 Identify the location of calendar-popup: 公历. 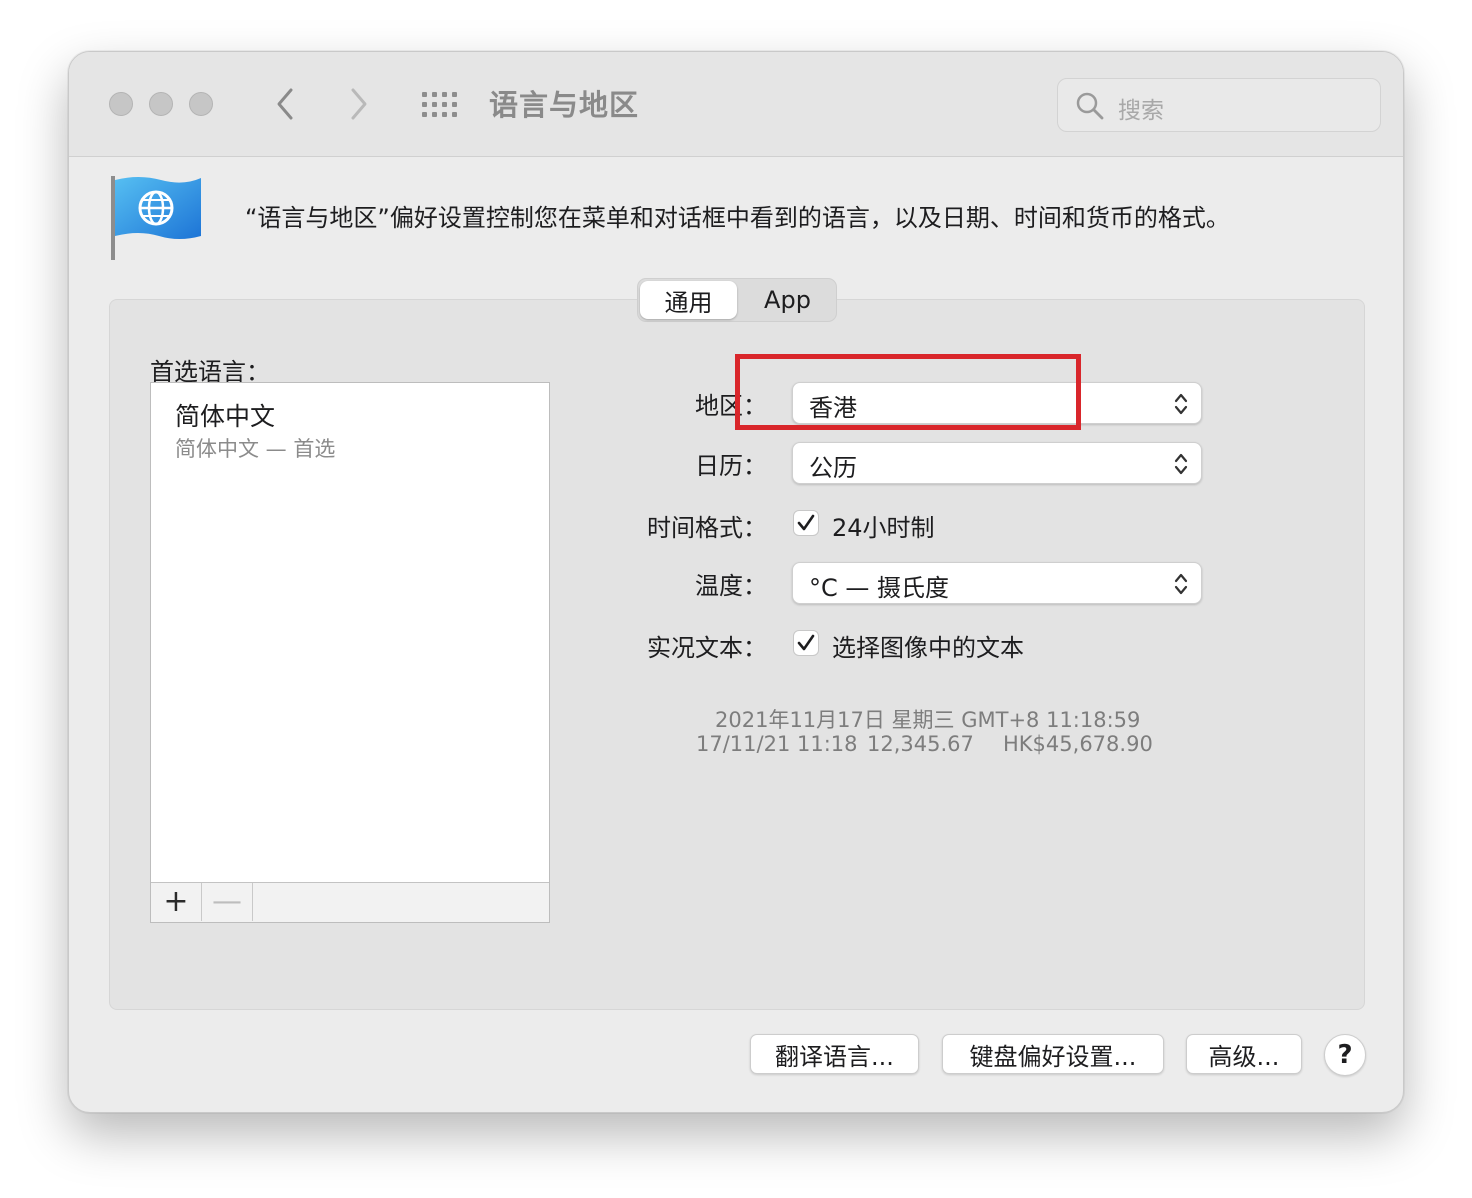
(997, 463).